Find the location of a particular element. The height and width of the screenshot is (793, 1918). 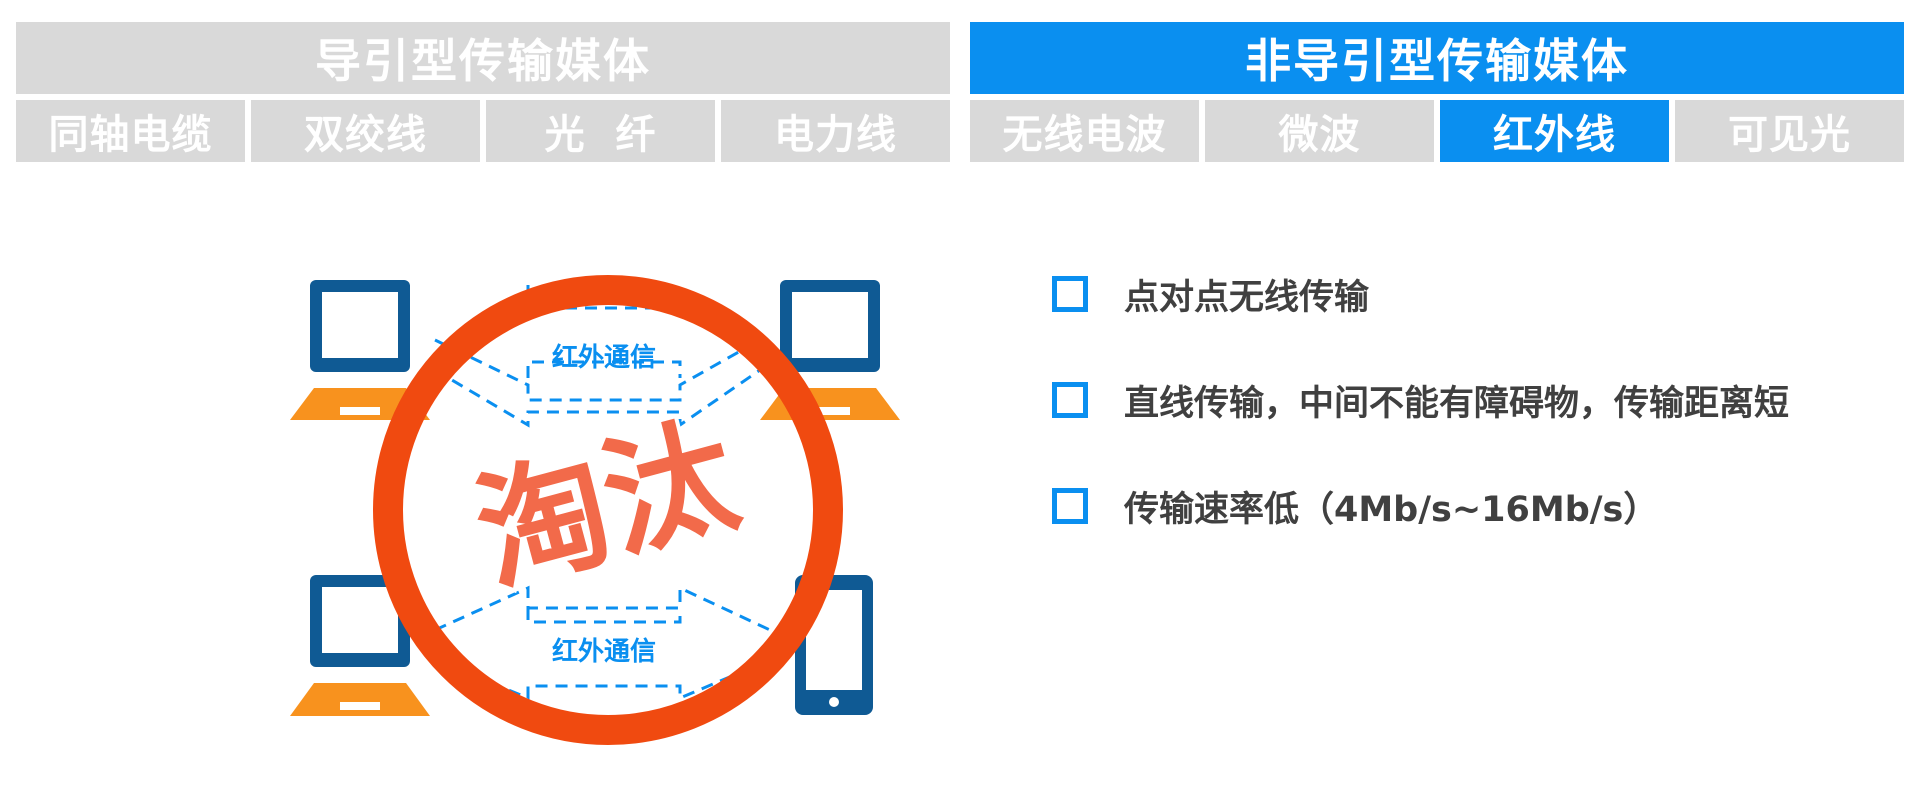

list-item: 直线传输，中间不能有障碍物，传输距离短 is located at coordinates (1420, 400).